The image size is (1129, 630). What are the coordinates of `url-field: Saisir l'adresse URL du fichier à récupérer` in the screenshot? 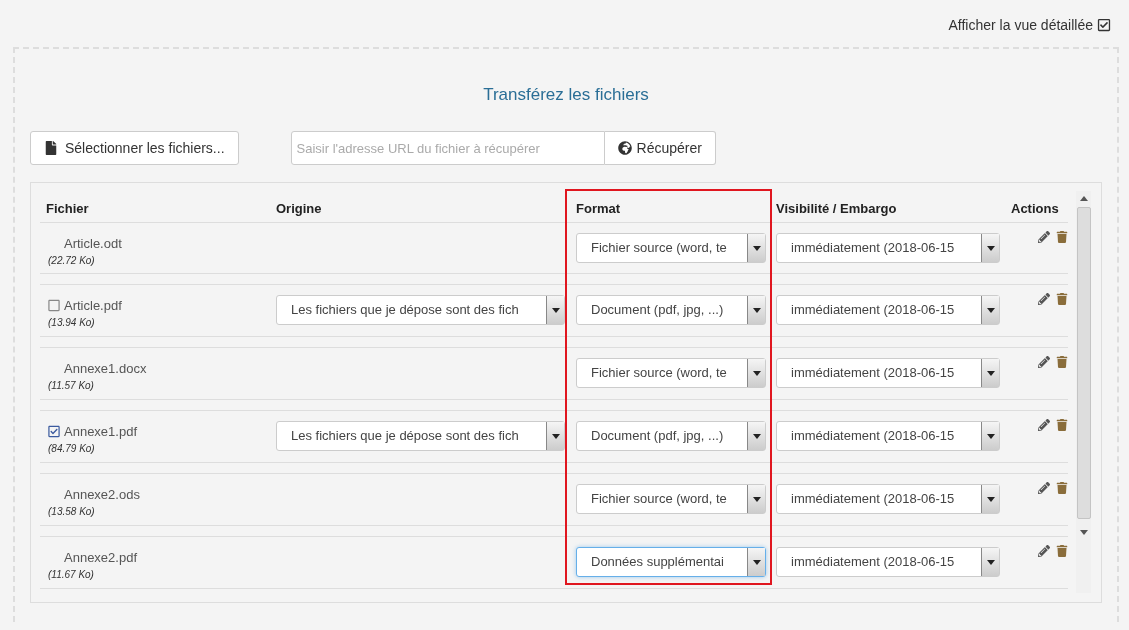 It's located at (447, 148).